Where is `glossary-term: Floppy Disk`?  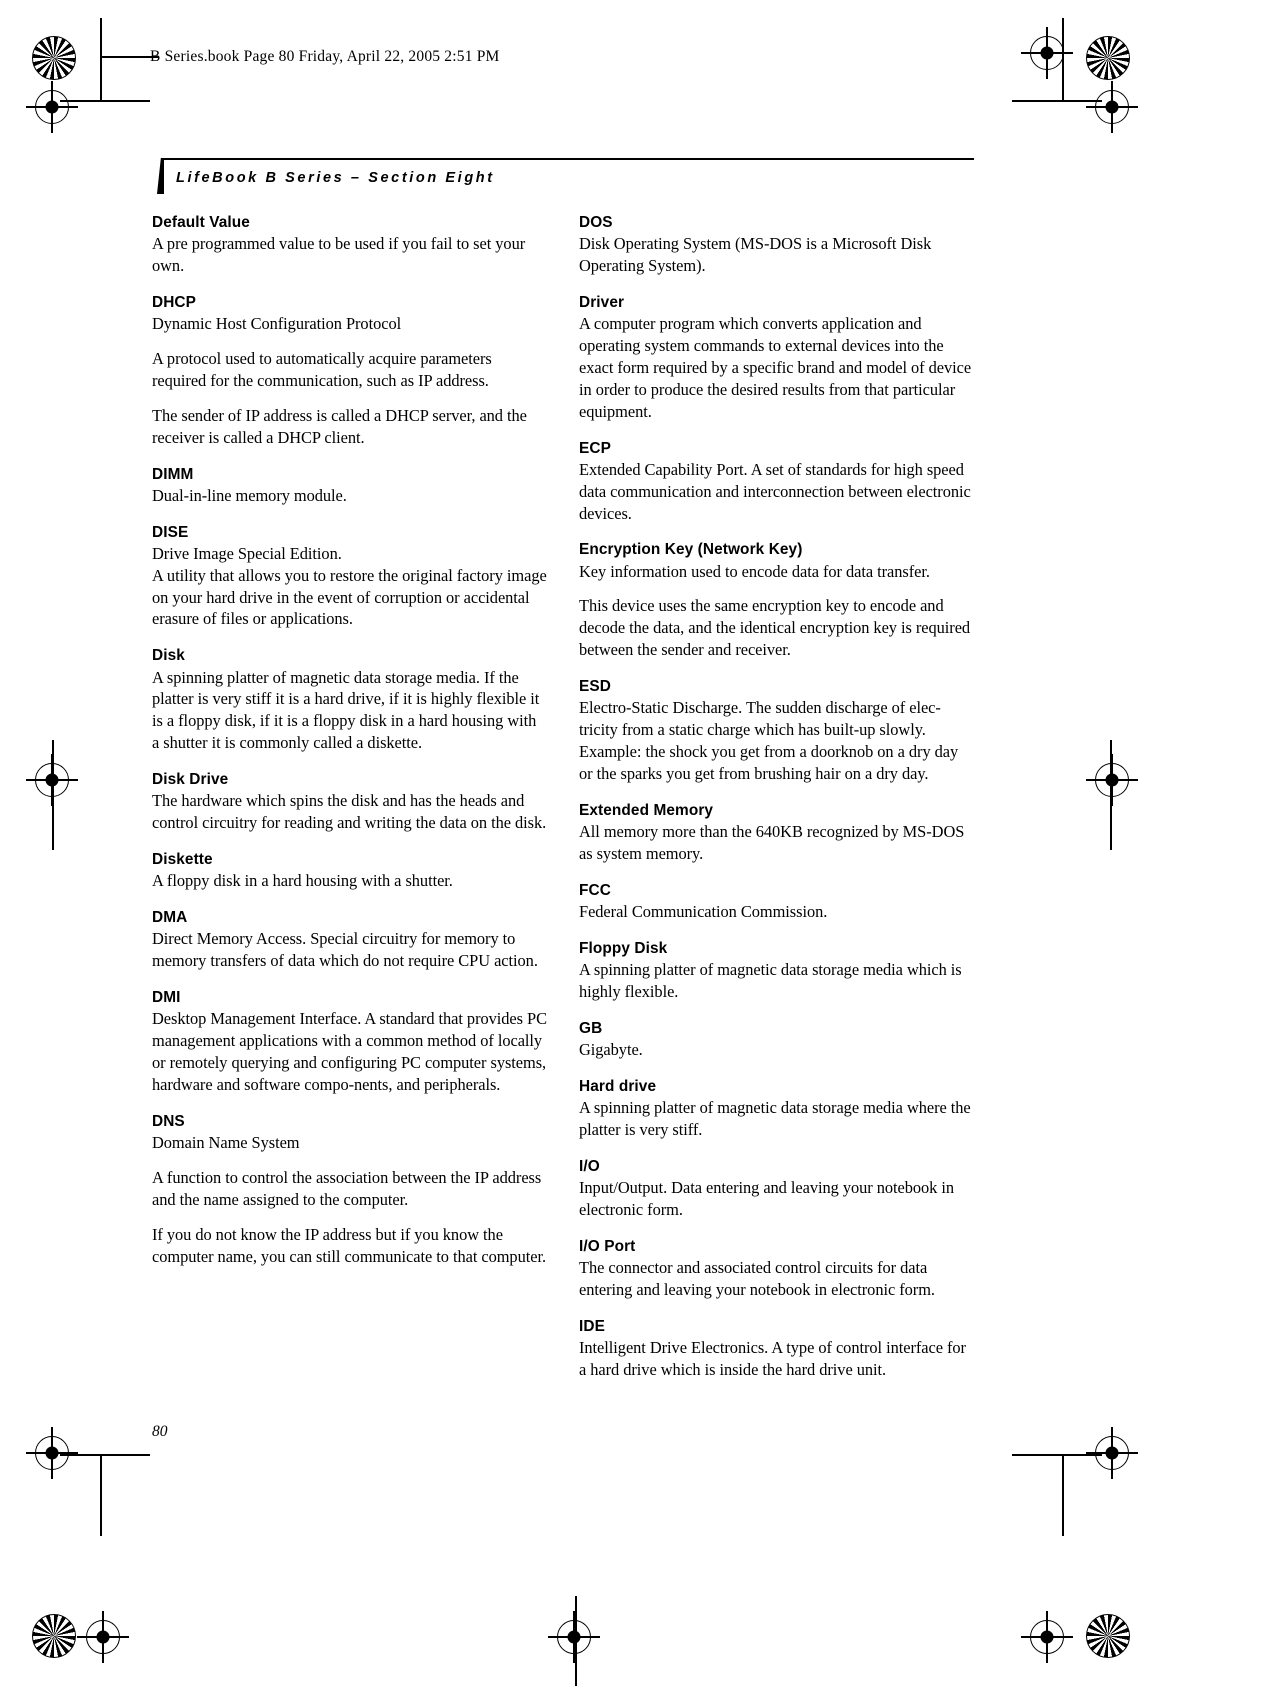
glossary-term: Floppy Disk is located at coordinates (623, 948).